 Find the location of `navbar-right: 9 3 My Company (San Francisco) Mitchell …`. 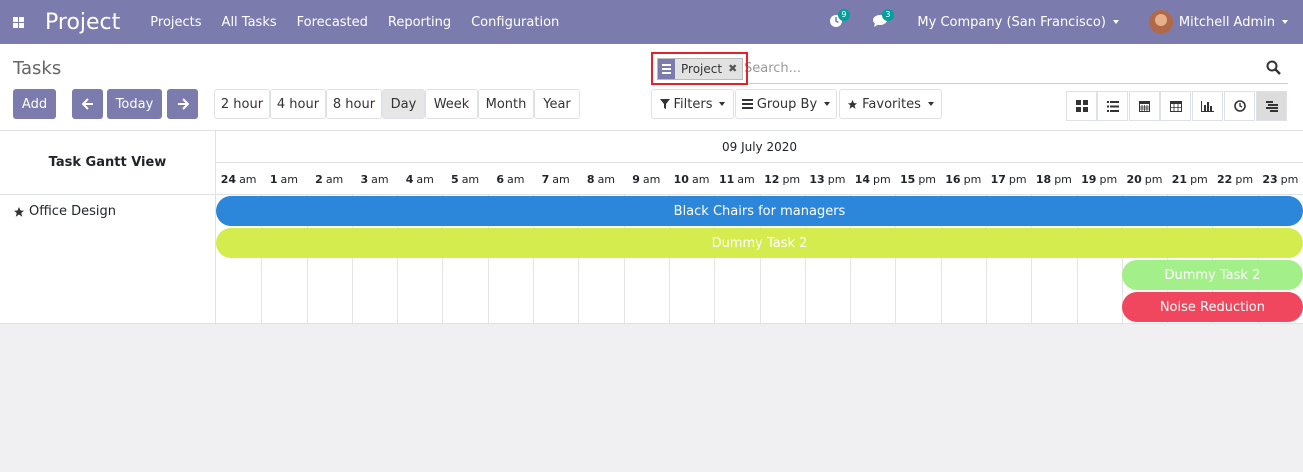

navbar-right: 9 3 My Company (San Francisco) Mitchell … is located at coordinates (1066, 22).